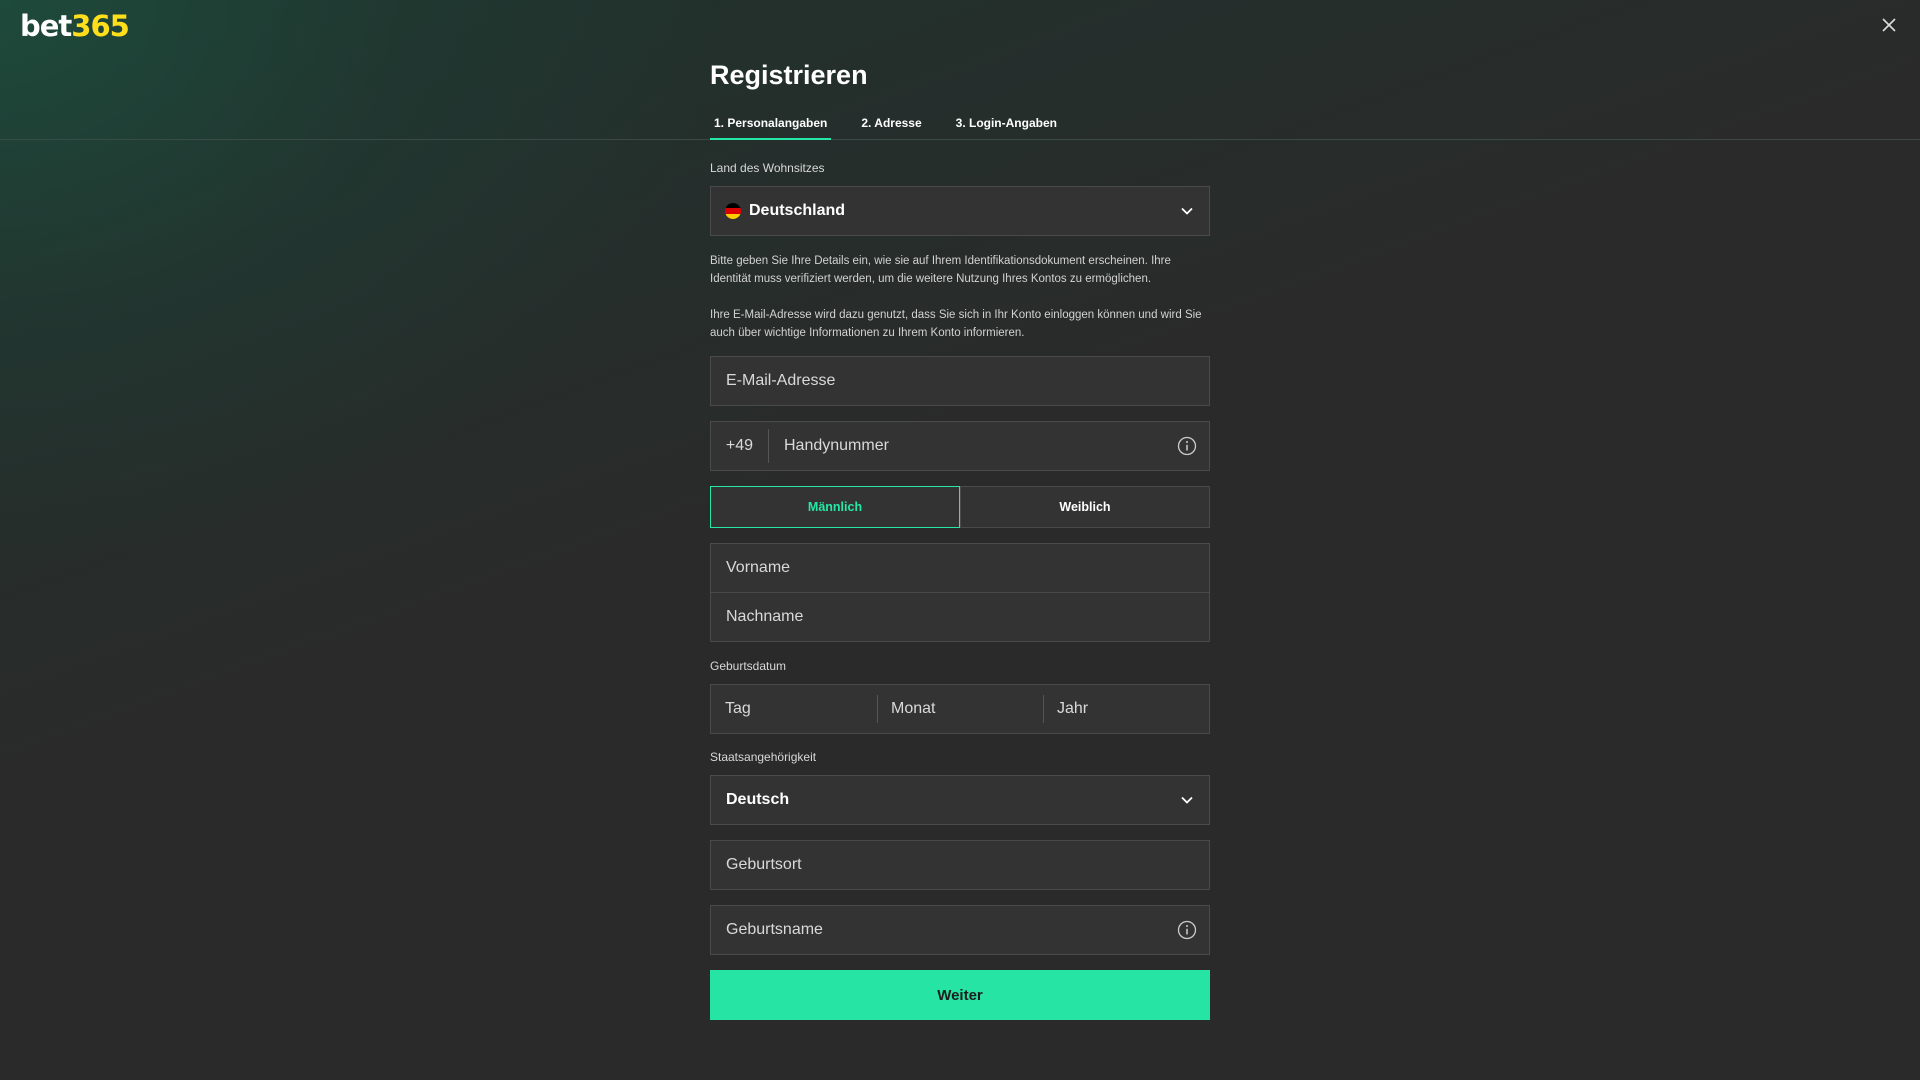 This screenshot has width=1920, height=1080. What do you see at coordinates (794, 709) in the screenshot?
I see `dob-day-input: Tag` at bounding box center [794, 709].